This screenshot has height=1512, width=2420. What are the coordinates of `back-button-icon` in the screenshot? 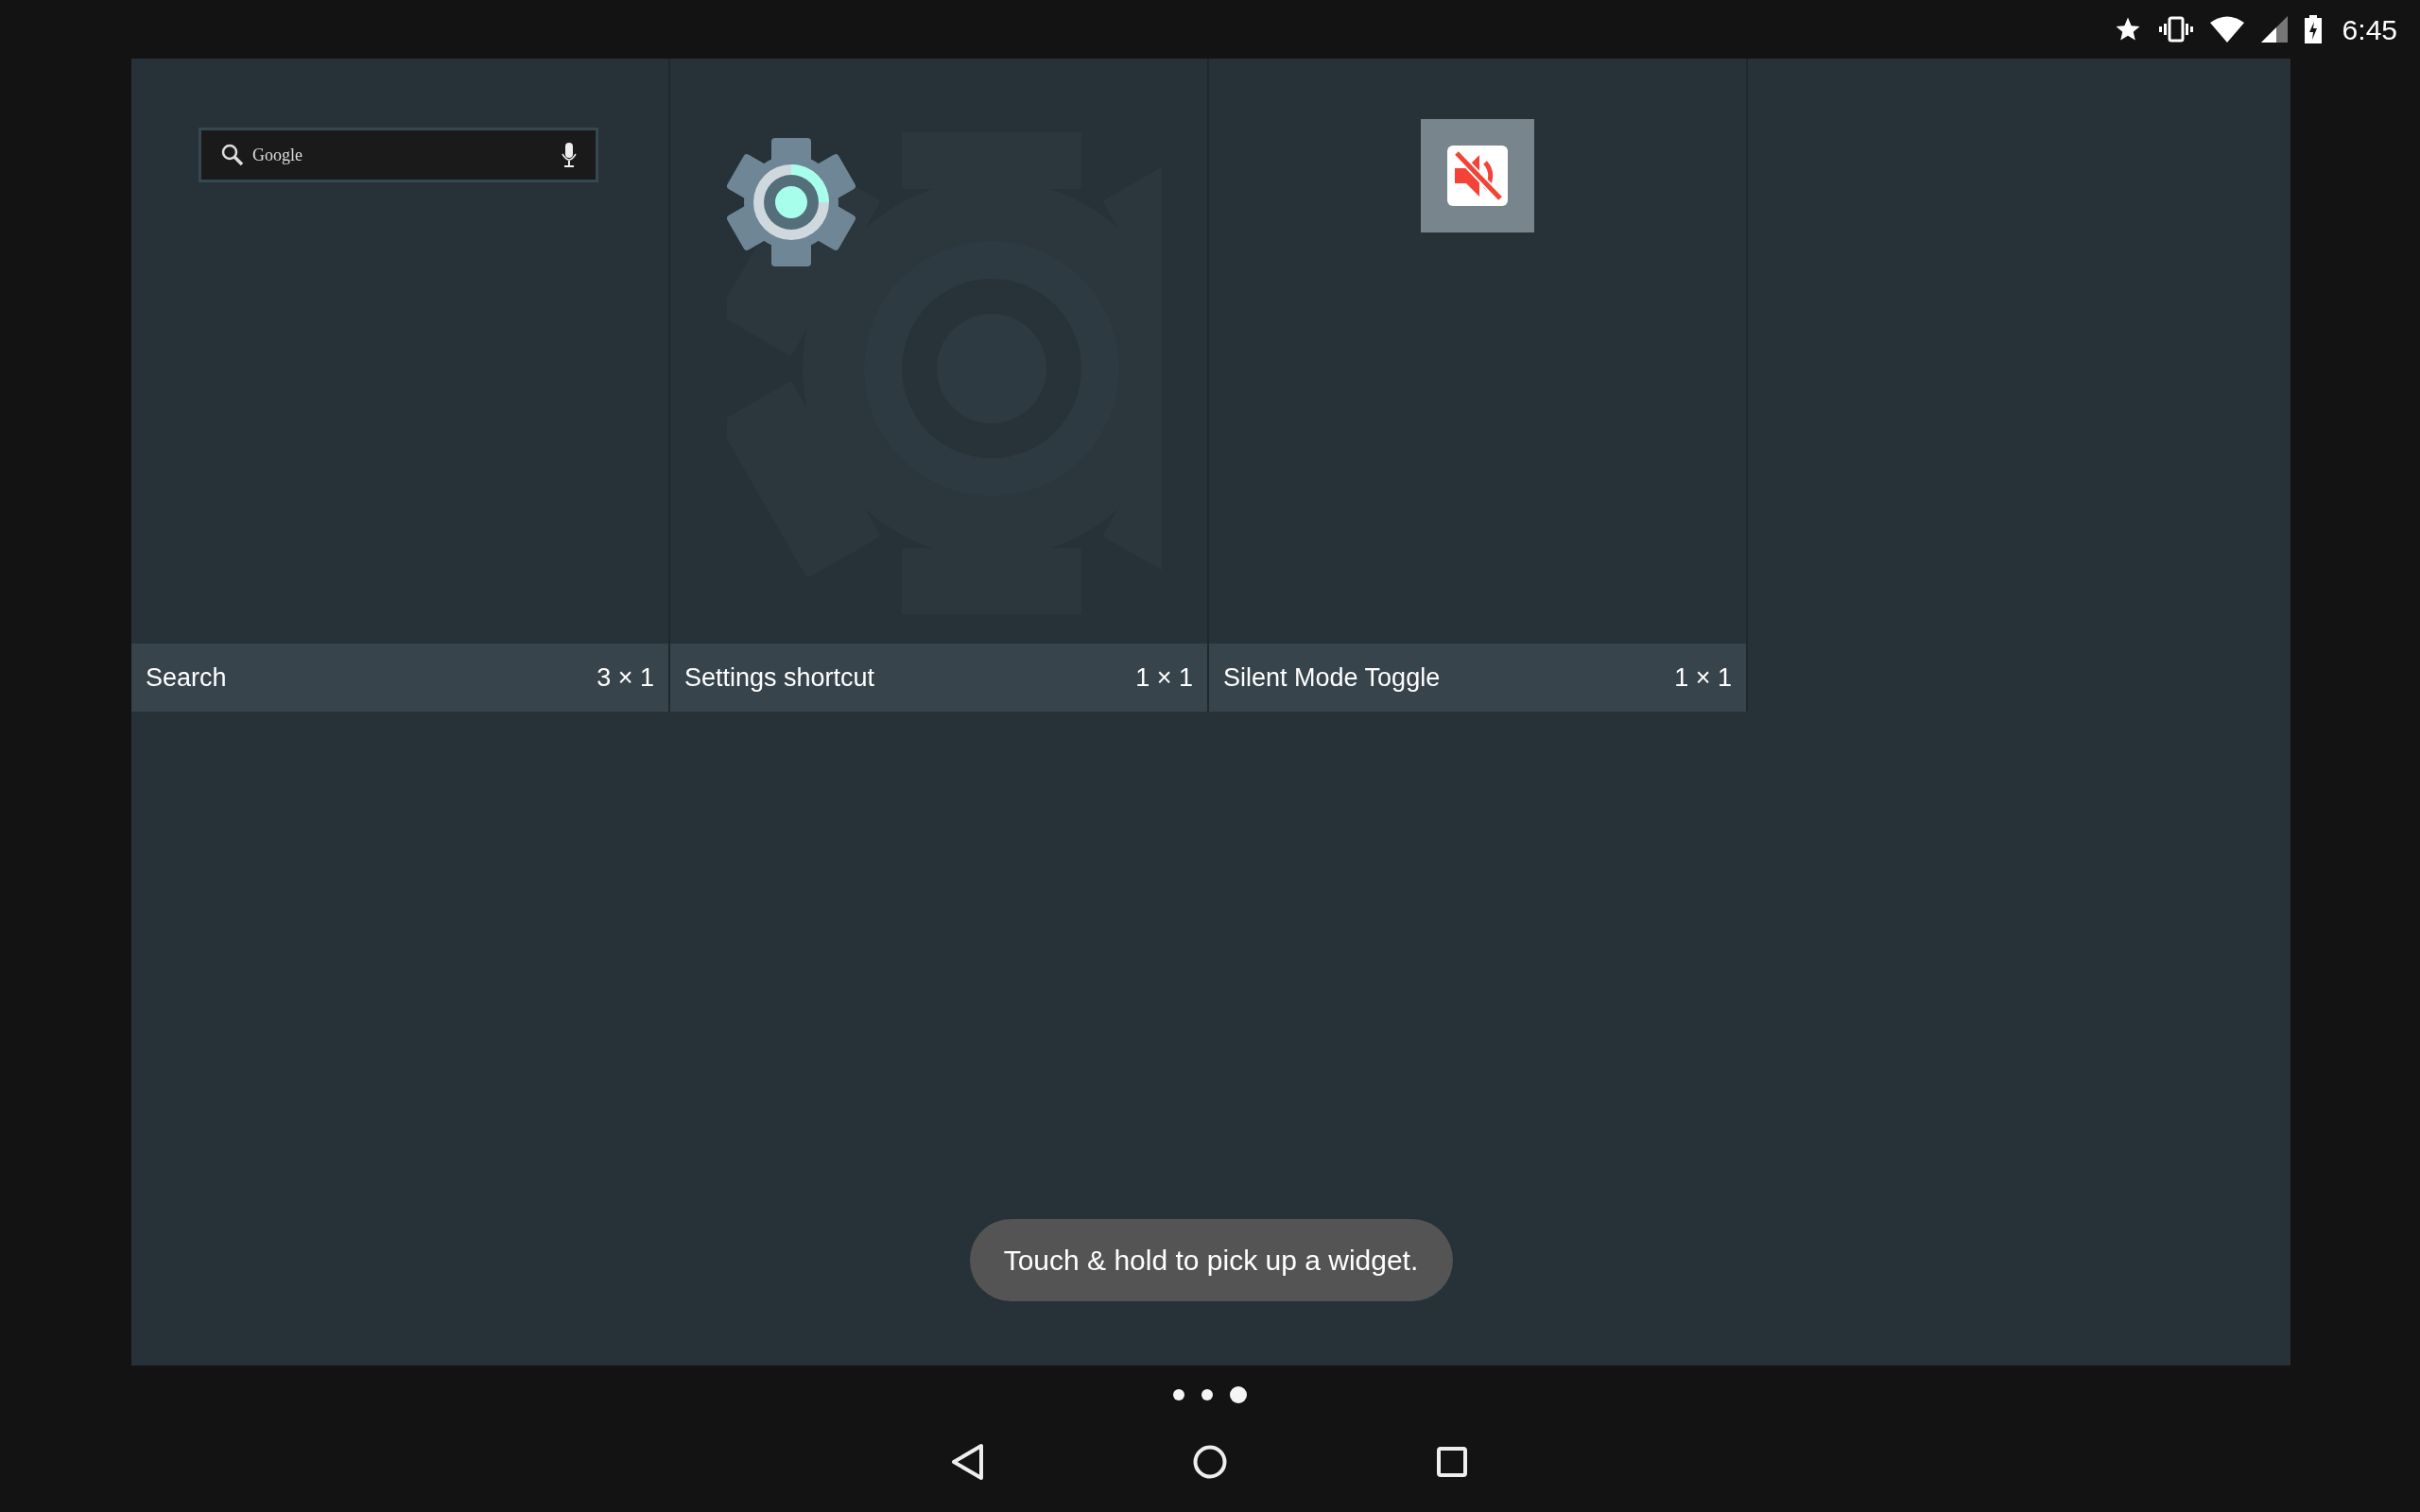 It's located at (968, 1461).